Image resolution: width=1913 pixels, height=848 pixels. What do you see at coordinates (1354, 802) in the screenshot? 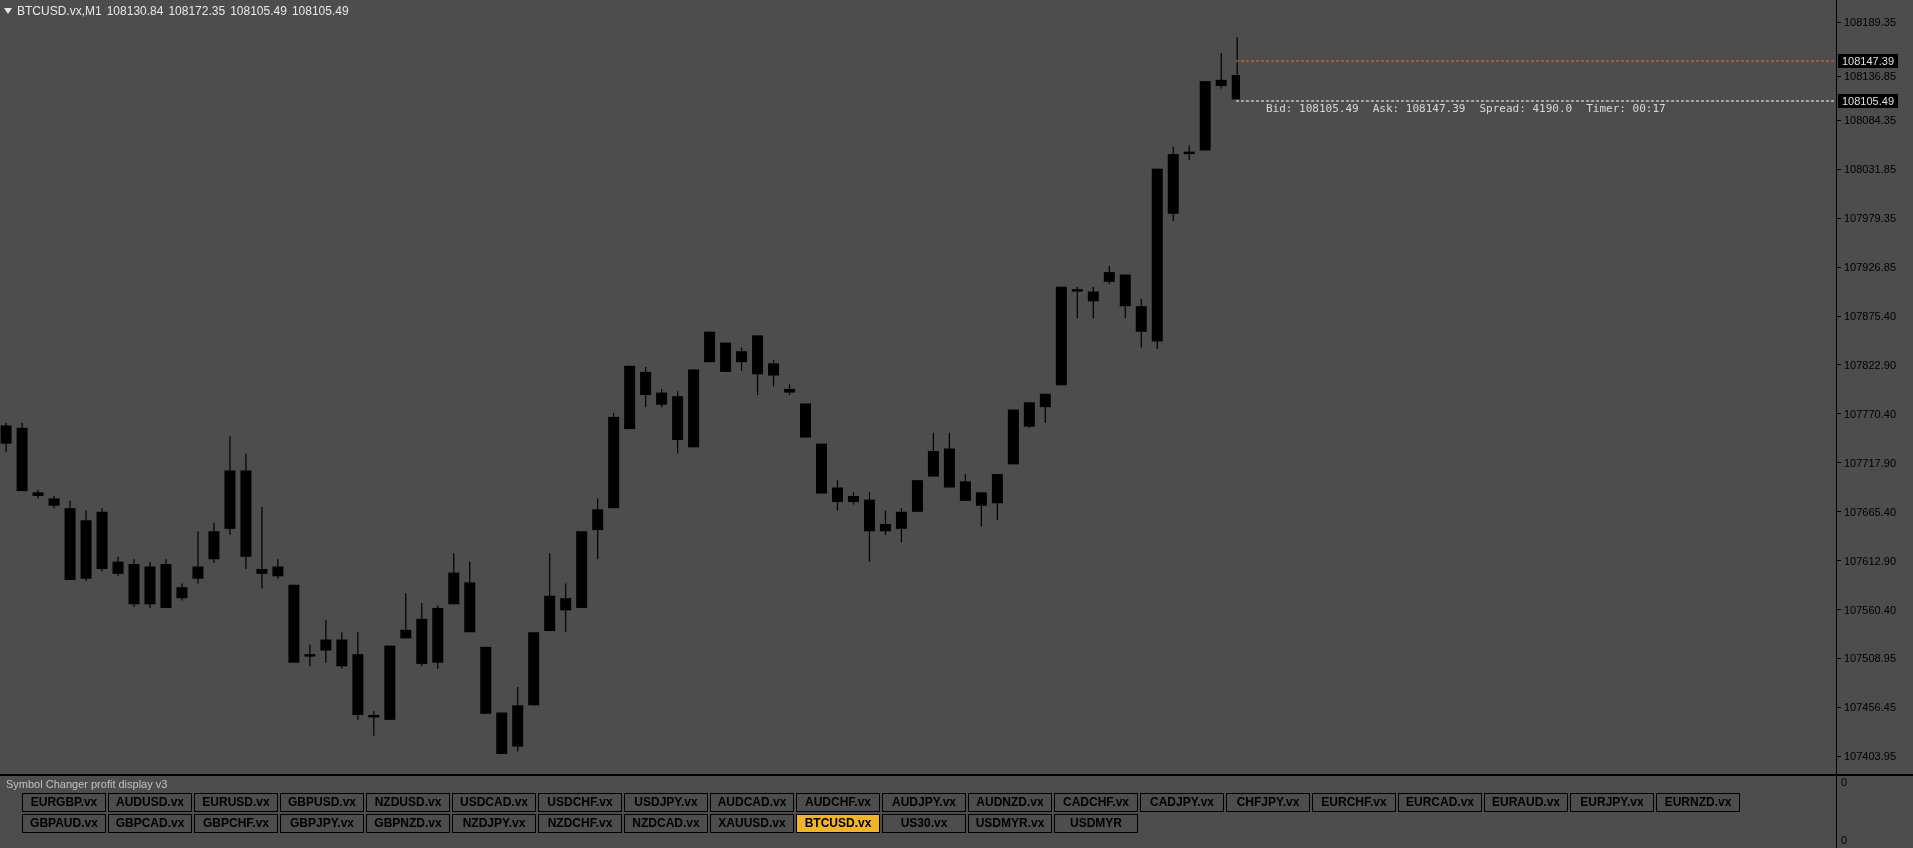
I see `symbol-button: EURCHF.vx` at bounding box center [1354, 802].